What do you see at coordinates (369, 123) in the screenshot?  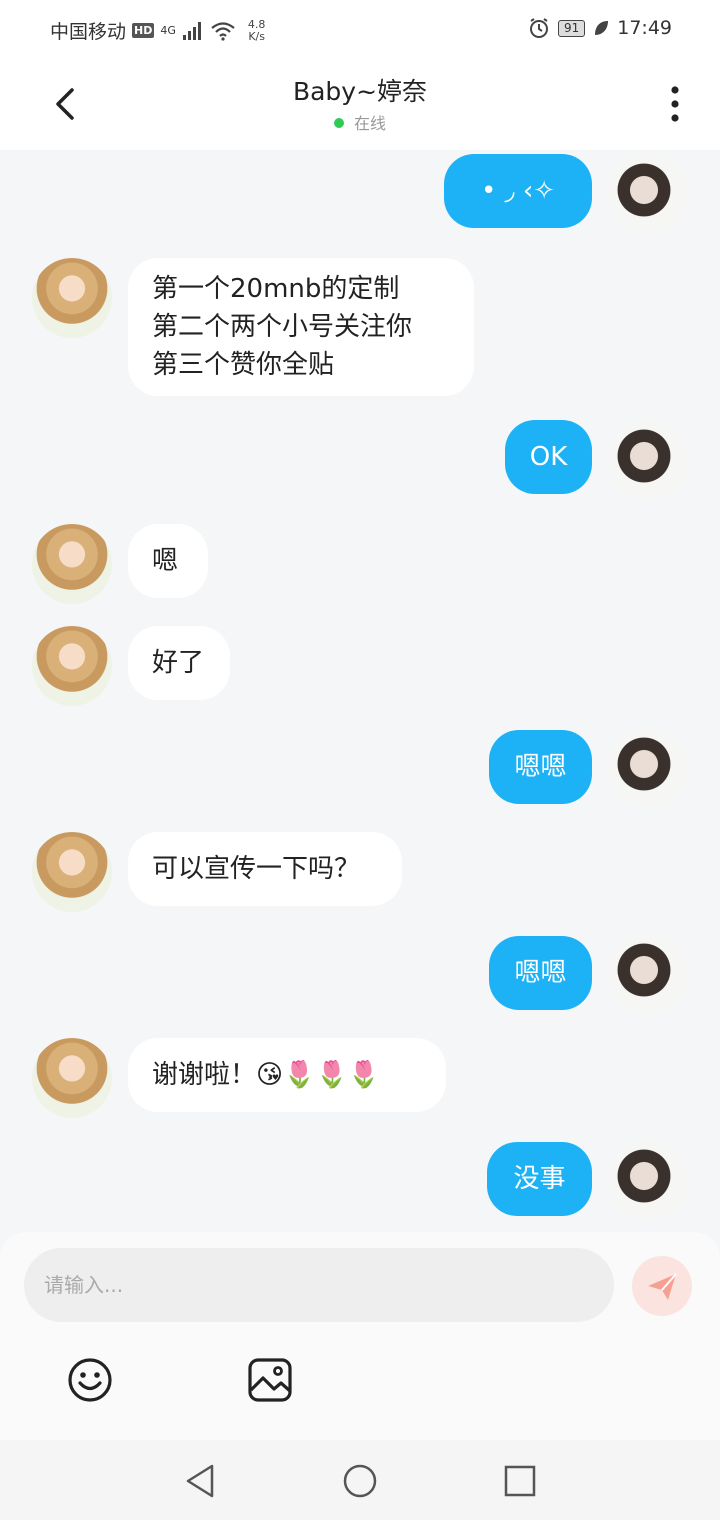 I see `online-status-label: 在线` at bounding box center [369, 123].